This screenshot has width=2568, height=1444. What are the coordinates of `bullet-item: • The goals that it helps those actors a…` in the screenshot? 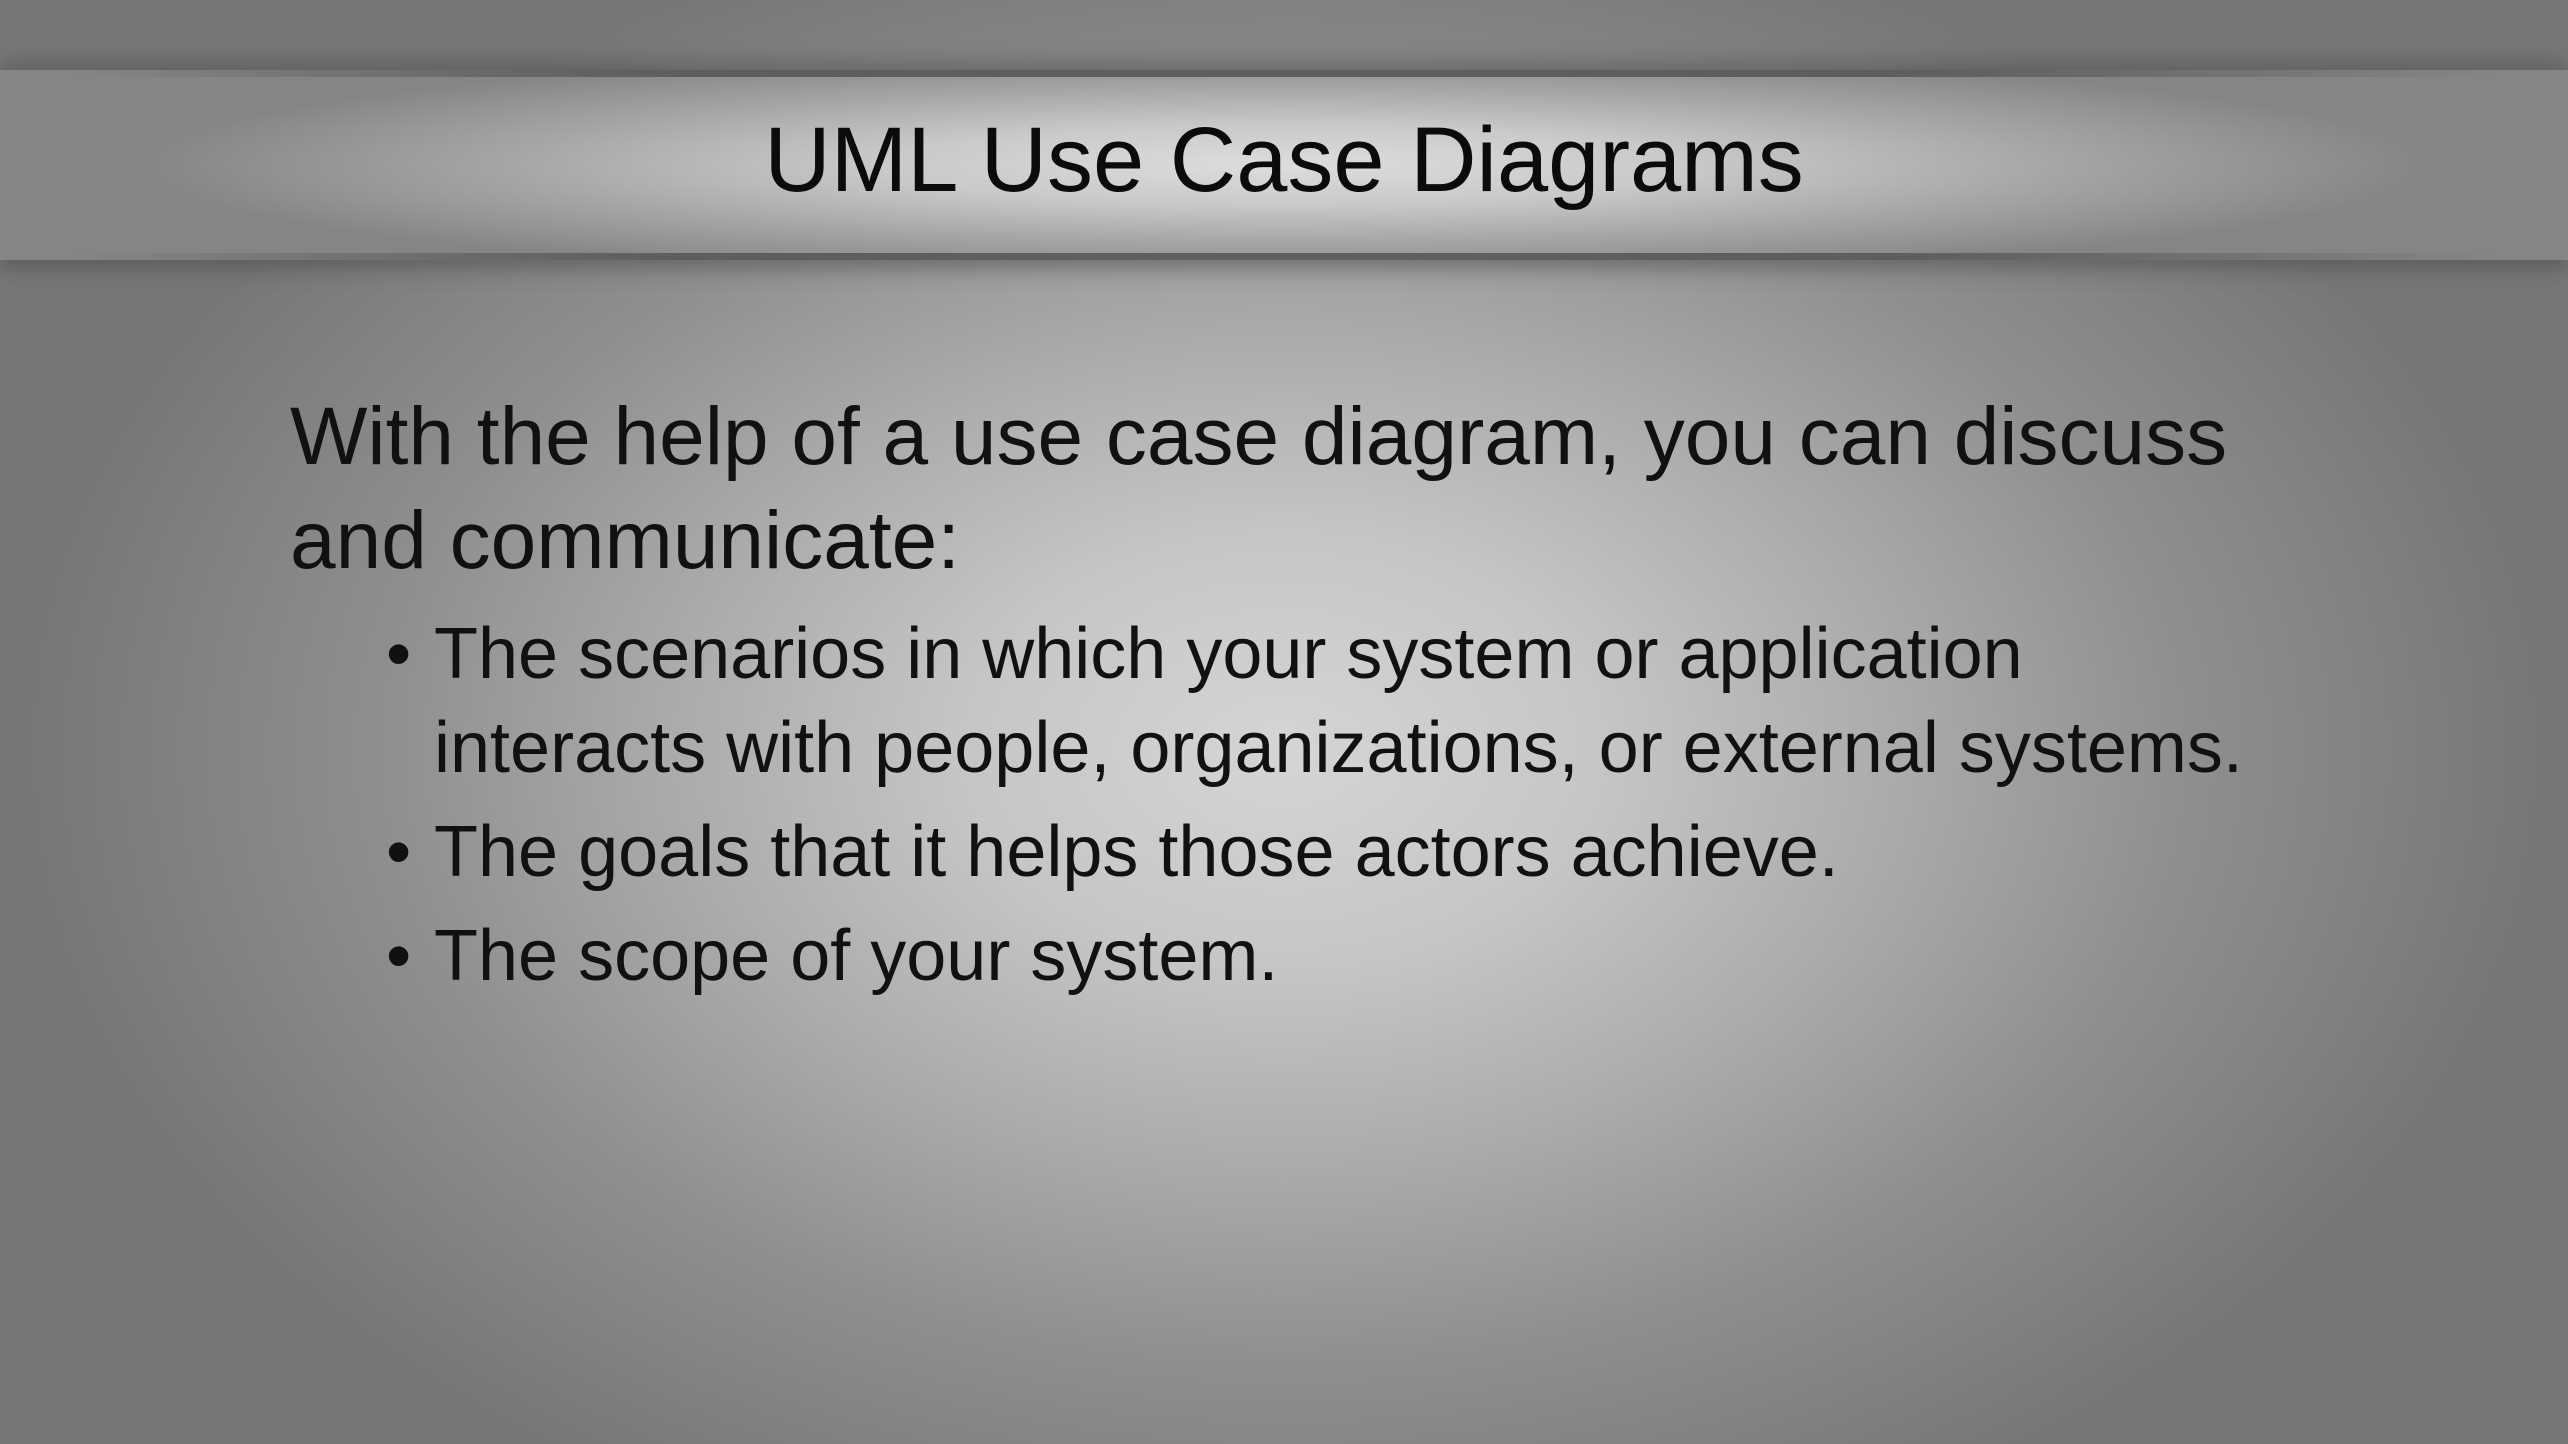 It's located at (1272, 852).